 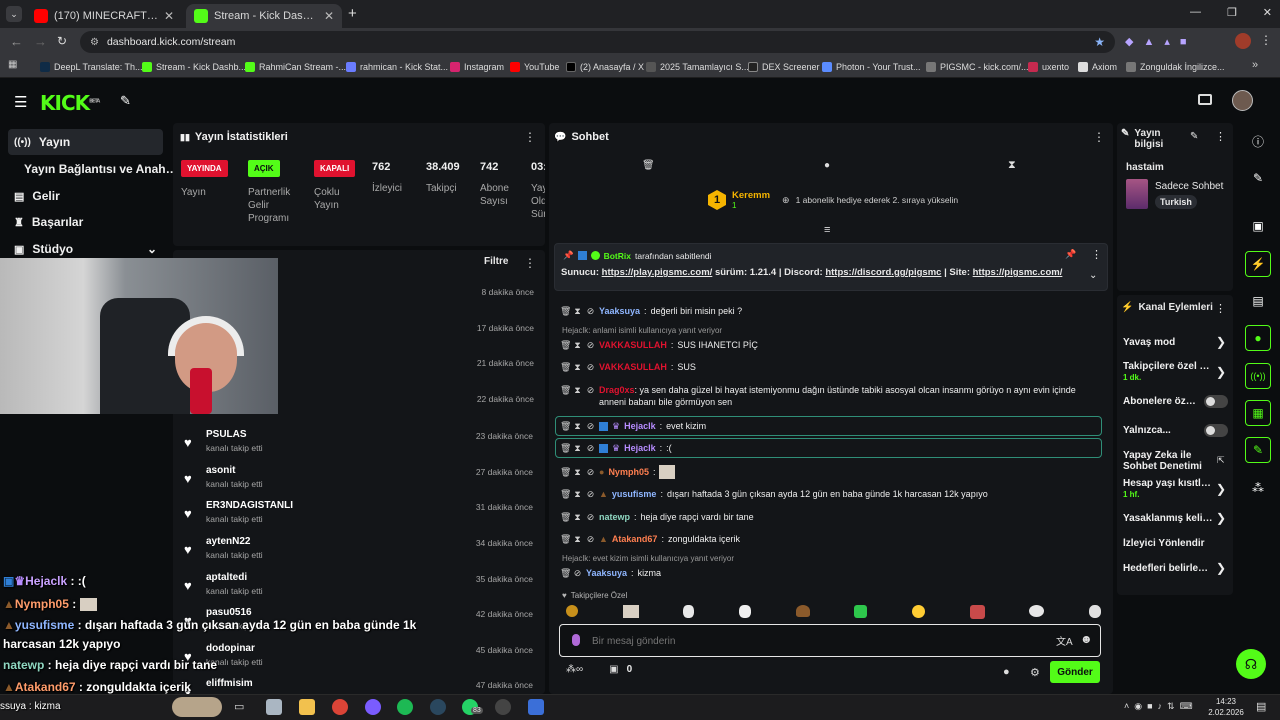 What do you see at coordinates (307, 707) in the screenshot?
I see `folder-icon` at bounding box center [307, 707].